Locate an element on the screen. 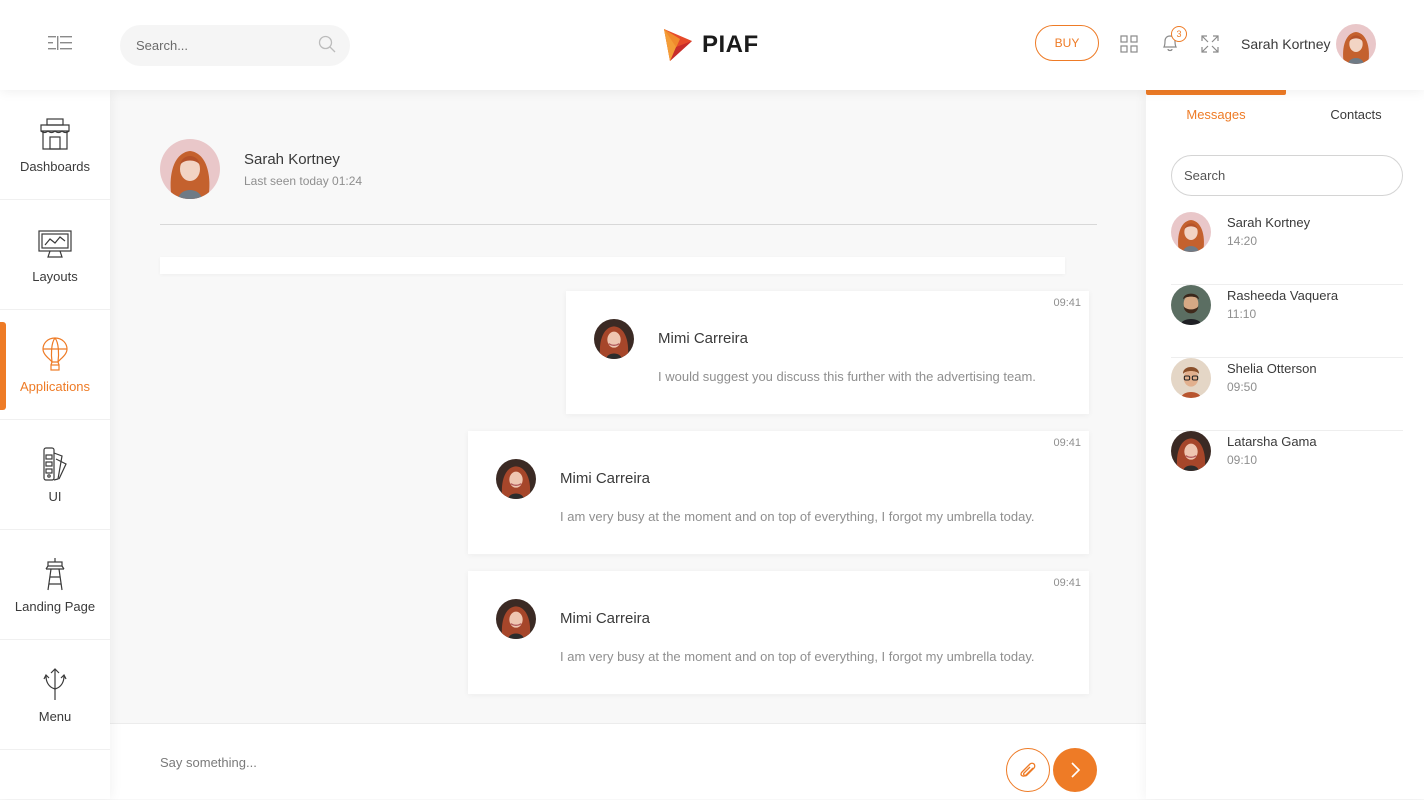 The width and height of the screenshot is (1424, 800). sidebar-item-layouts: Layouts is located at coordinates (55, 255).